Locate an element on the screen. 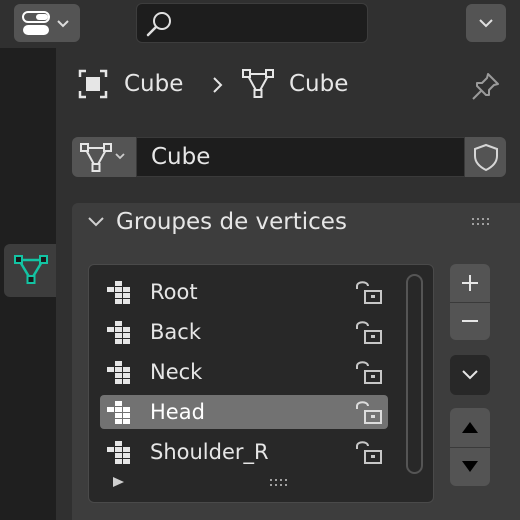 This screenshot has height=520, width=520. list-item-label: Head is located at coordinates (177, 412).